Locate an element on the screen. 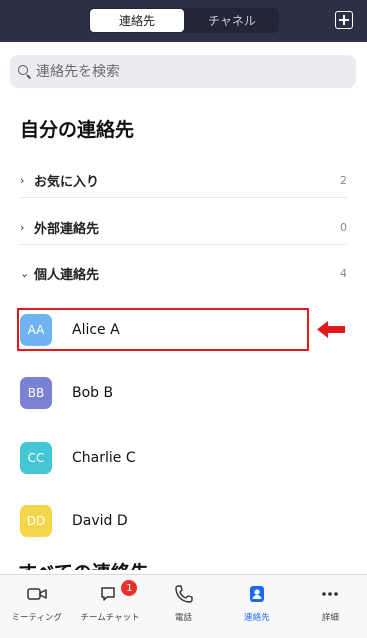 This screenshot has height=638, width=367. contact-name: David D is located at coordinates (100, 521).